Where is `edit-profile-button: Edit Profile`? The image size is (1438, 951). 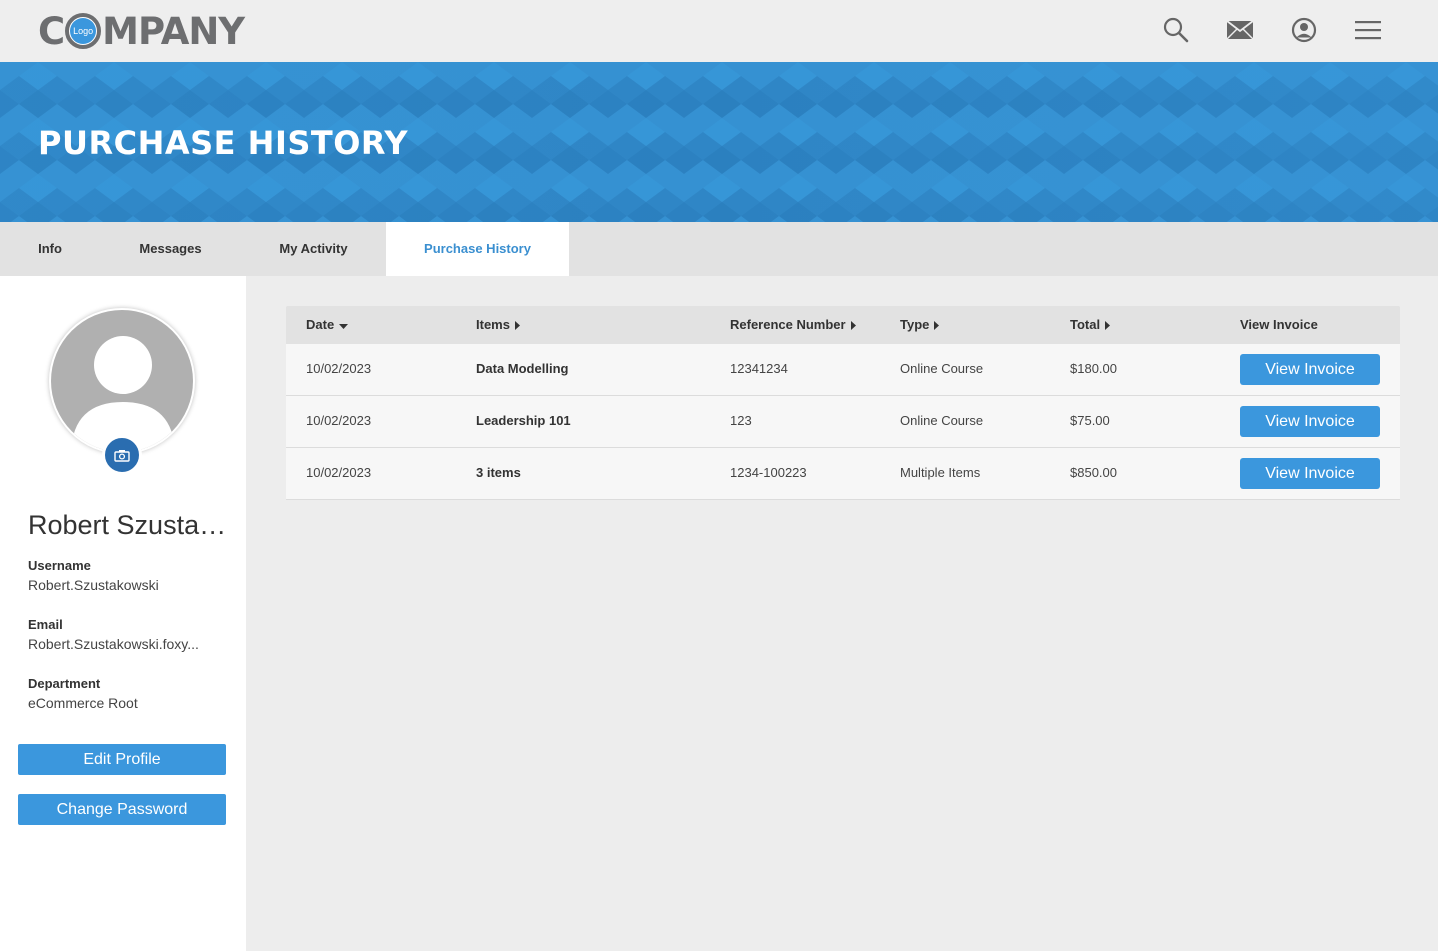
edit-profile-button: Edit Profile is located at coordinates (122, 759).